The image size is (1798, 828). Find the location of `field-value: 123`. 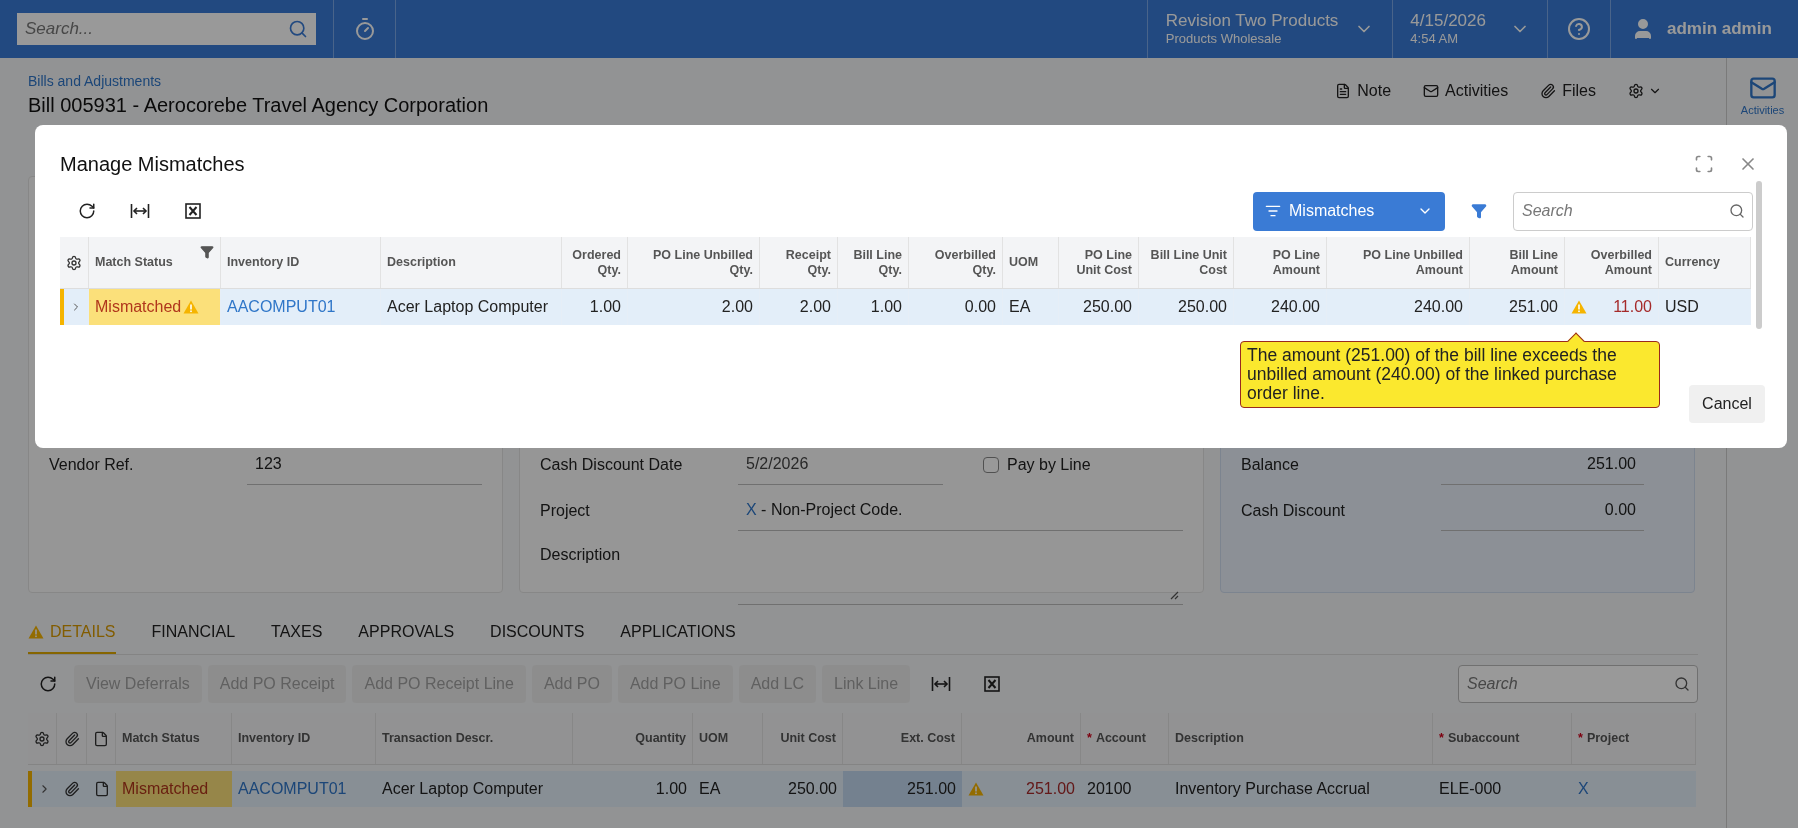

field-value: 123 is located at coordinates (364, 468).